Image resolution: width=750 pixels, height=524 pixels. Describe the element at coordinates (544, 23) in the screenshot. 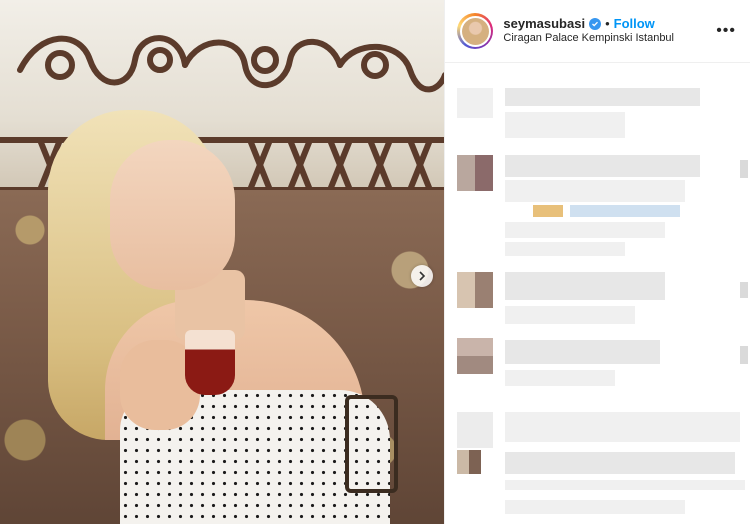

I see `username-link: seymasubasi` at that location.